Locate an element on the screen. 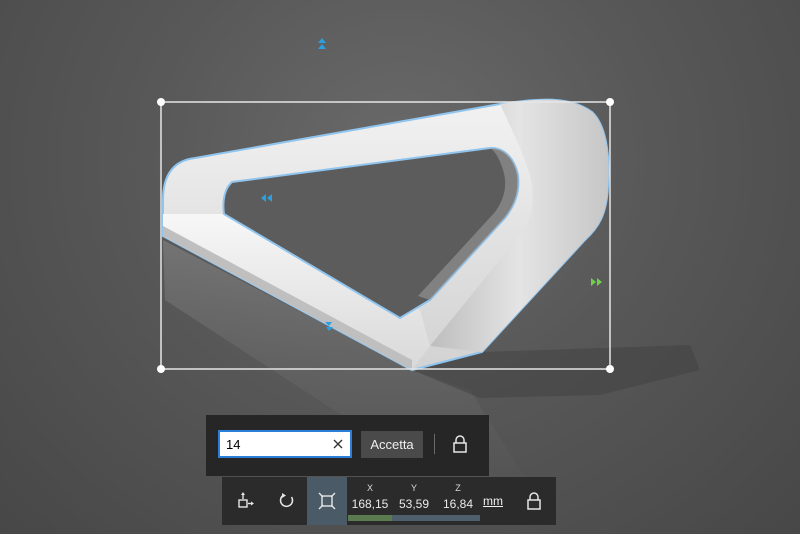 This screenshot has height=534, width=800. top-handle is located at coordinates (322, 43).